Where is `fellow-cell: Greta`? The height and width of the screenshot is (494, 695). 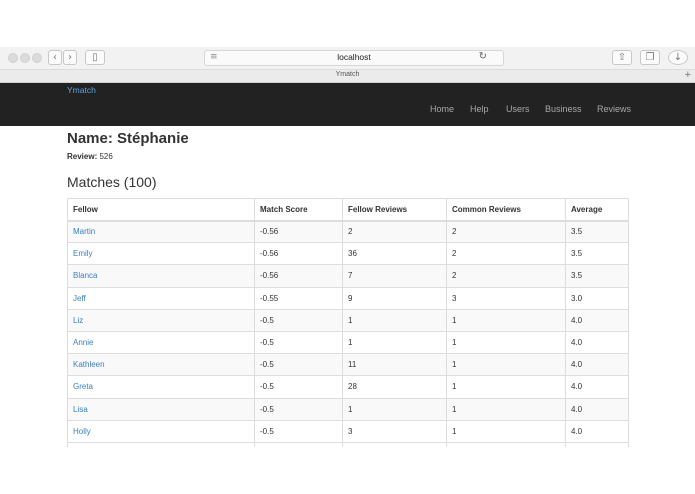
fellow-cell: Greta is located at coordinates (161, 387).